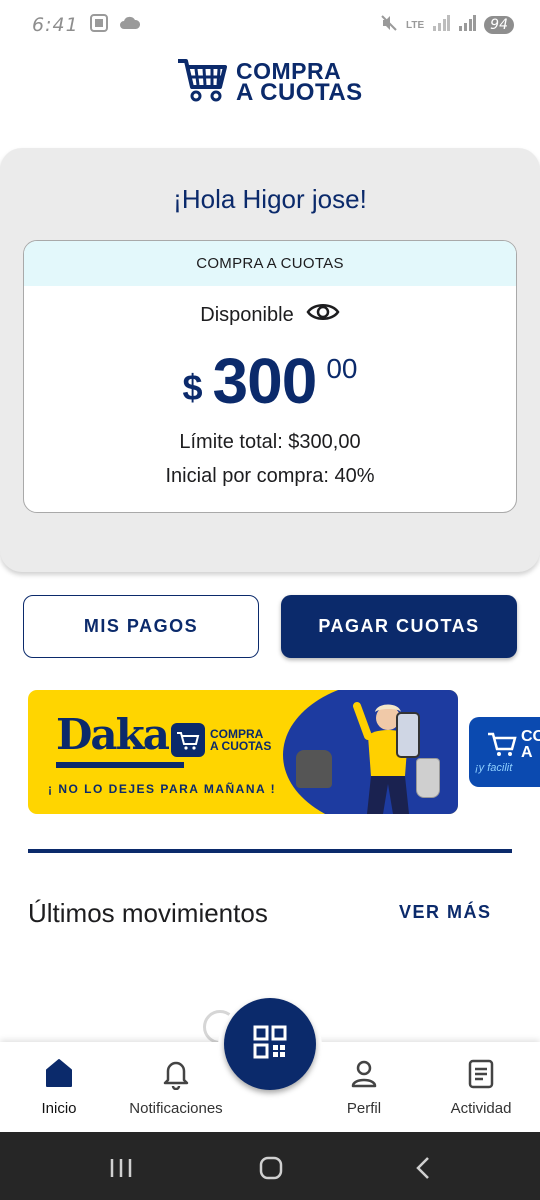 Image resolution: width=540 pixels, height=1200 pixels. I want to click on mixer-image, so click(314, 769).